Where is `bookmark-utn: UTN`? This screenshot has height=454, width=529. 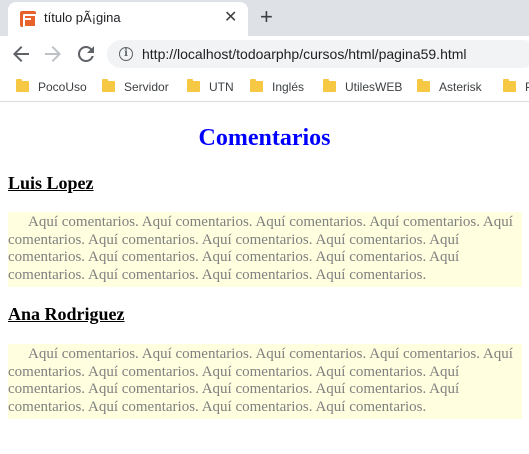
bookmark-utn: UTN is located at coordinates (210, 87).